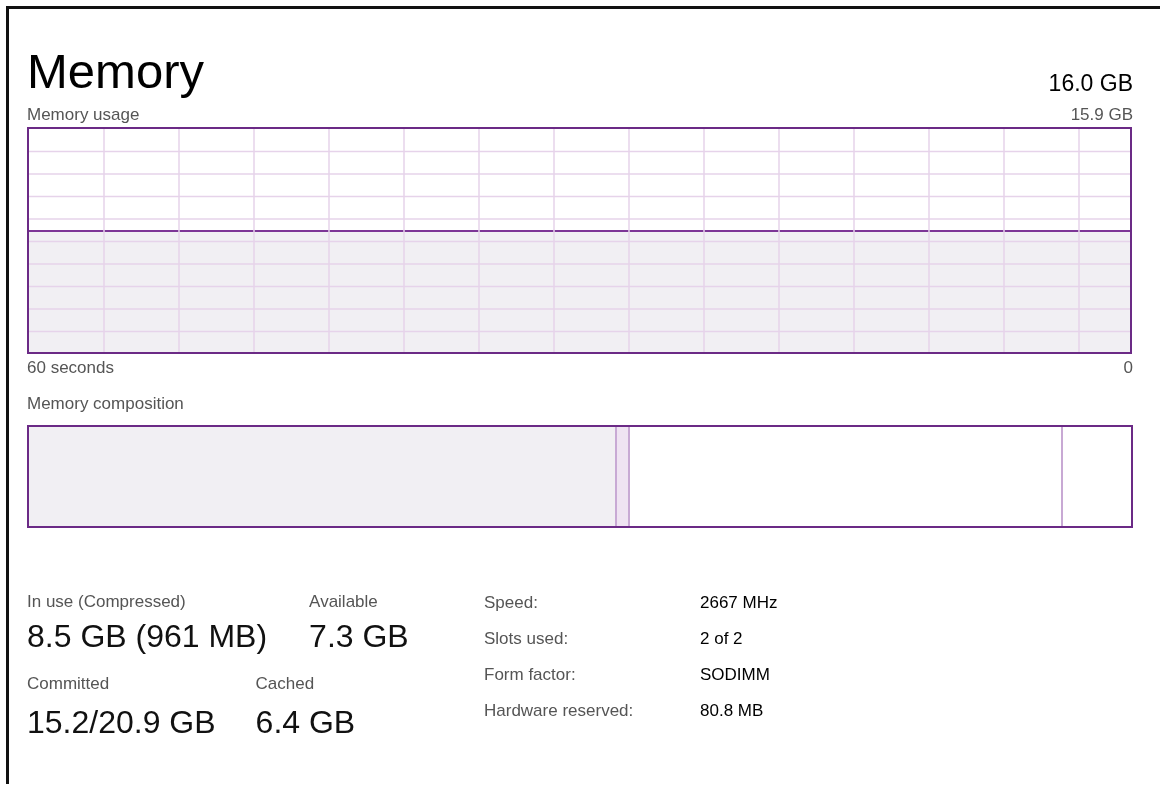 This screenshot has width=1160, height=787. Describe the element at coordinates (121, 722) in the screenshot. I see `stat-value: 15.2/20.9 GB` at that location.